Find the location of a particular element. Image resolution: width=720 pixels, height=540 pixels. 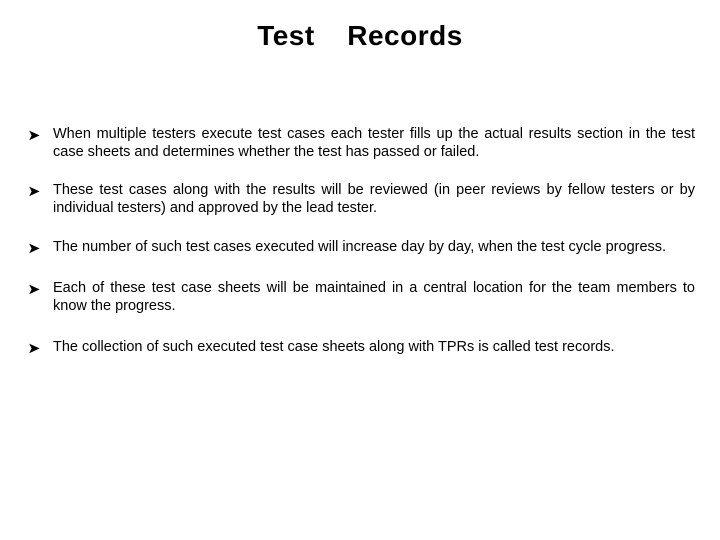

page-title: Test Records is located at coordinates (360, 35).